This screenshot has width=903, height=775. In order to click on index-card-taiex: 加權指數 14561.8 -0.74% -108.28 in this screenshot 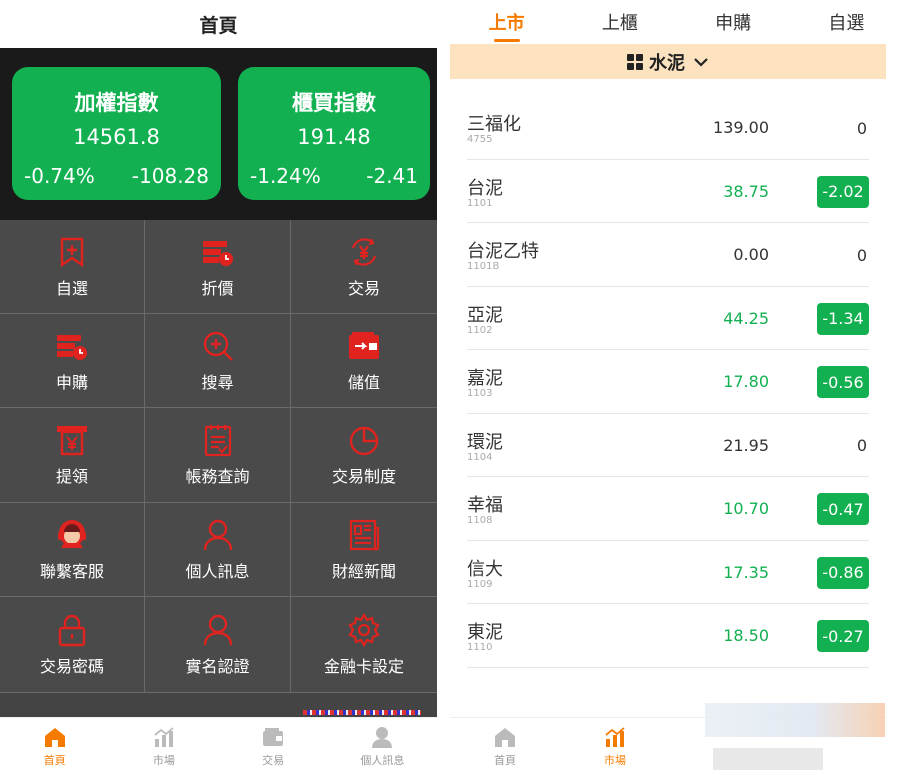, I will do `click(116, 133)`.